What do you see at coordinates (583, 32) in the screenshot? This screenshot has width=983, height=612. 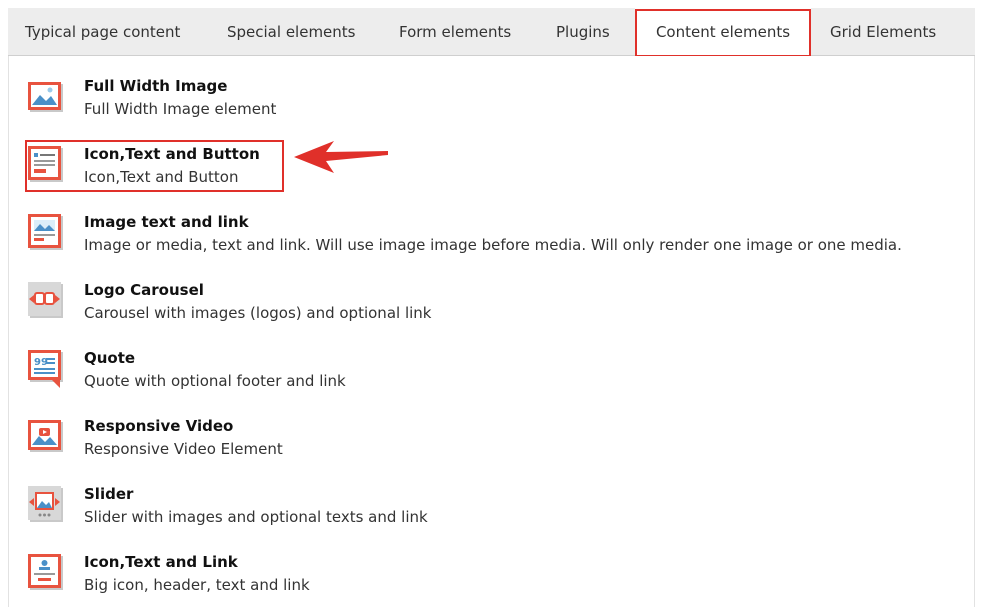 I see `tab-plugins: Plugins` at bounding box center [583, 32].